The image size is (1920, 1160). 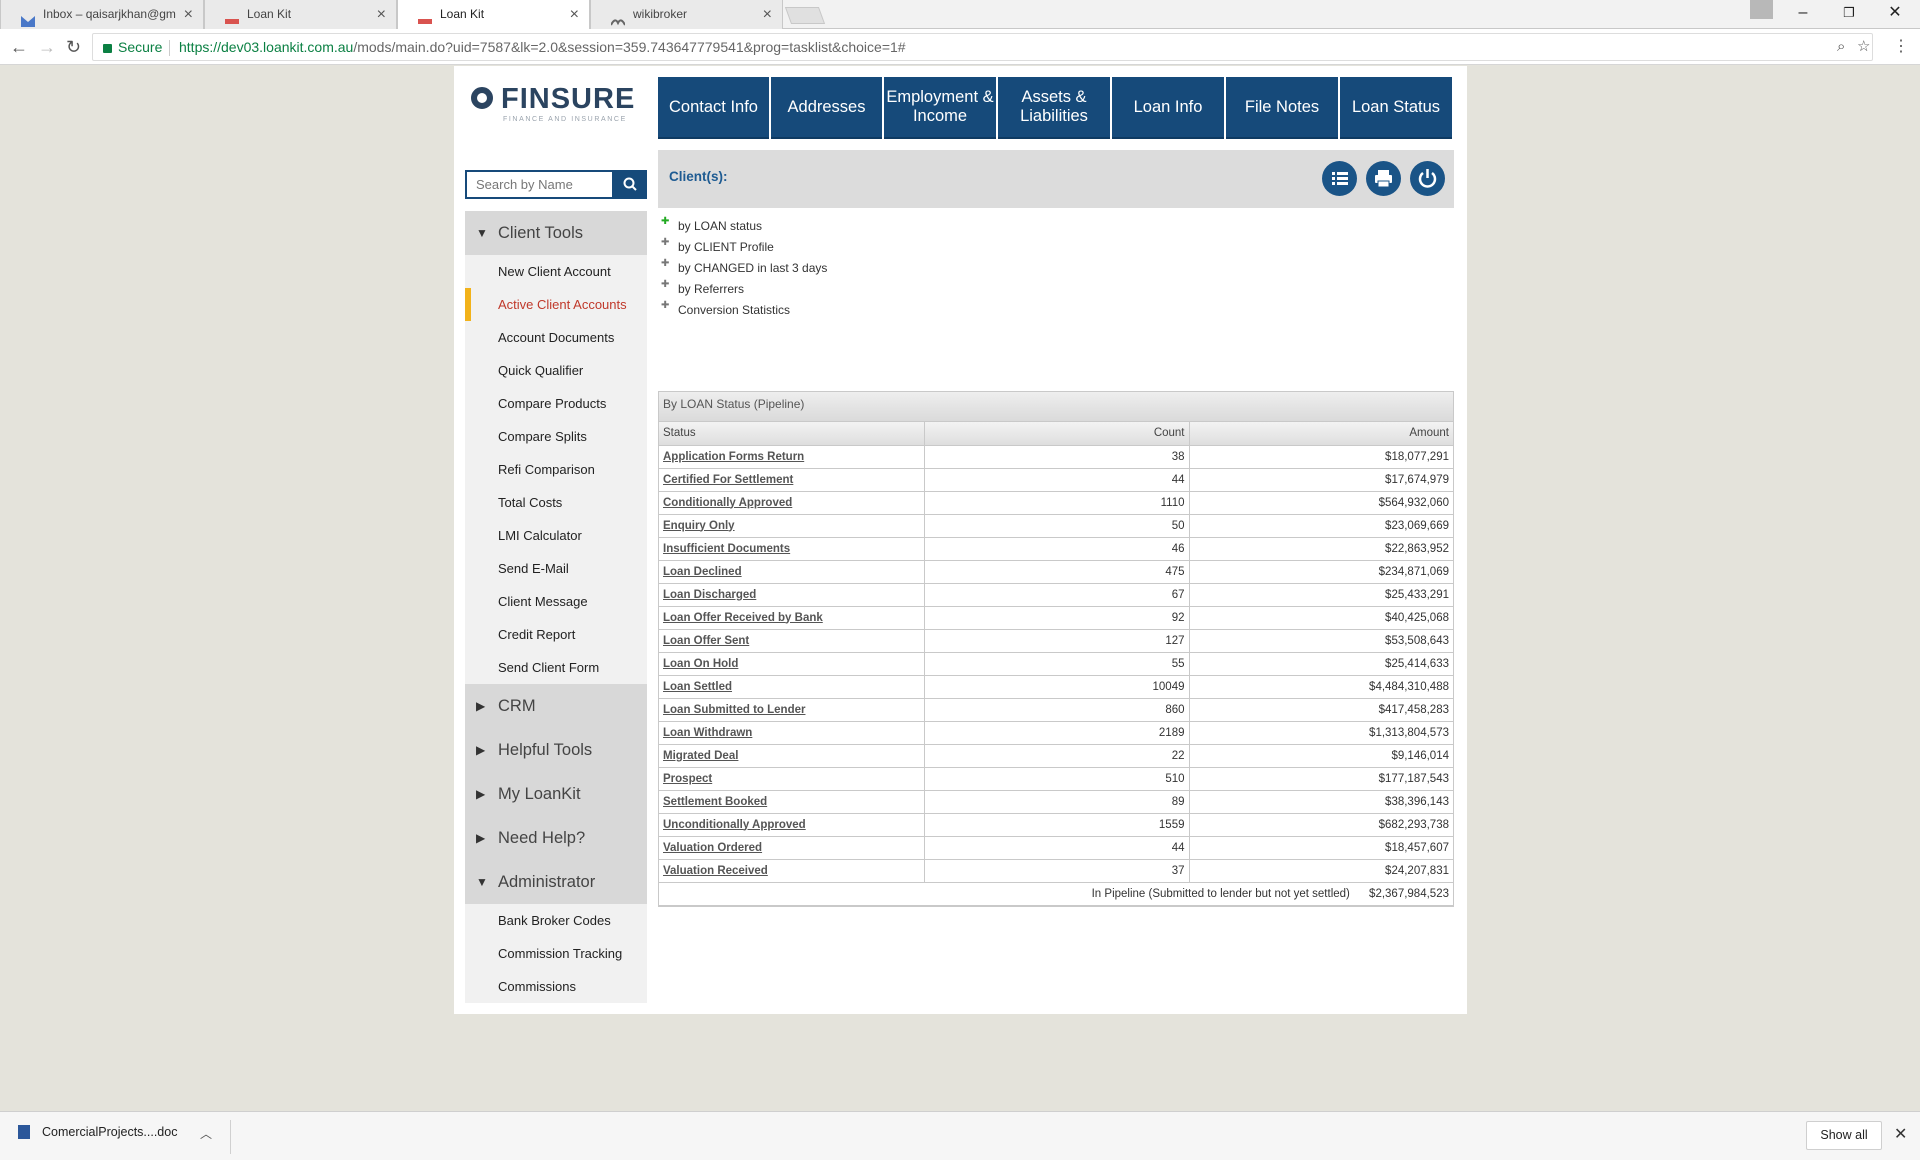 I want to click on sidebar-item-commissions: Commissions, so click(x=556, y=986).